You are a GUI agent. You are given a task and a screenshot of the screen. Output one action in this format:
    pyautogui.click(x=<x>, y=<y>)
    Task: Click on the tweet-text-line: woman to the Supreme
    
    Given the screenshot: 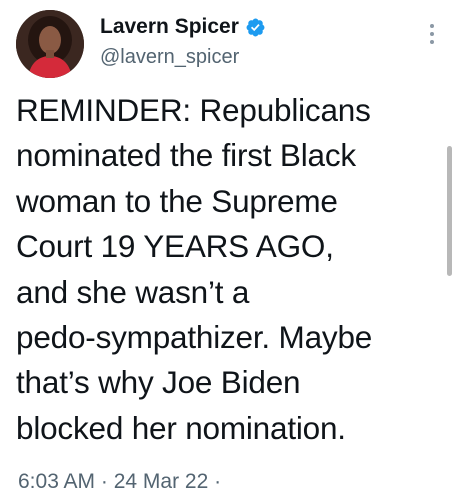 What is the action you would take?
    pyautogui.click(x=177, y=200)
    